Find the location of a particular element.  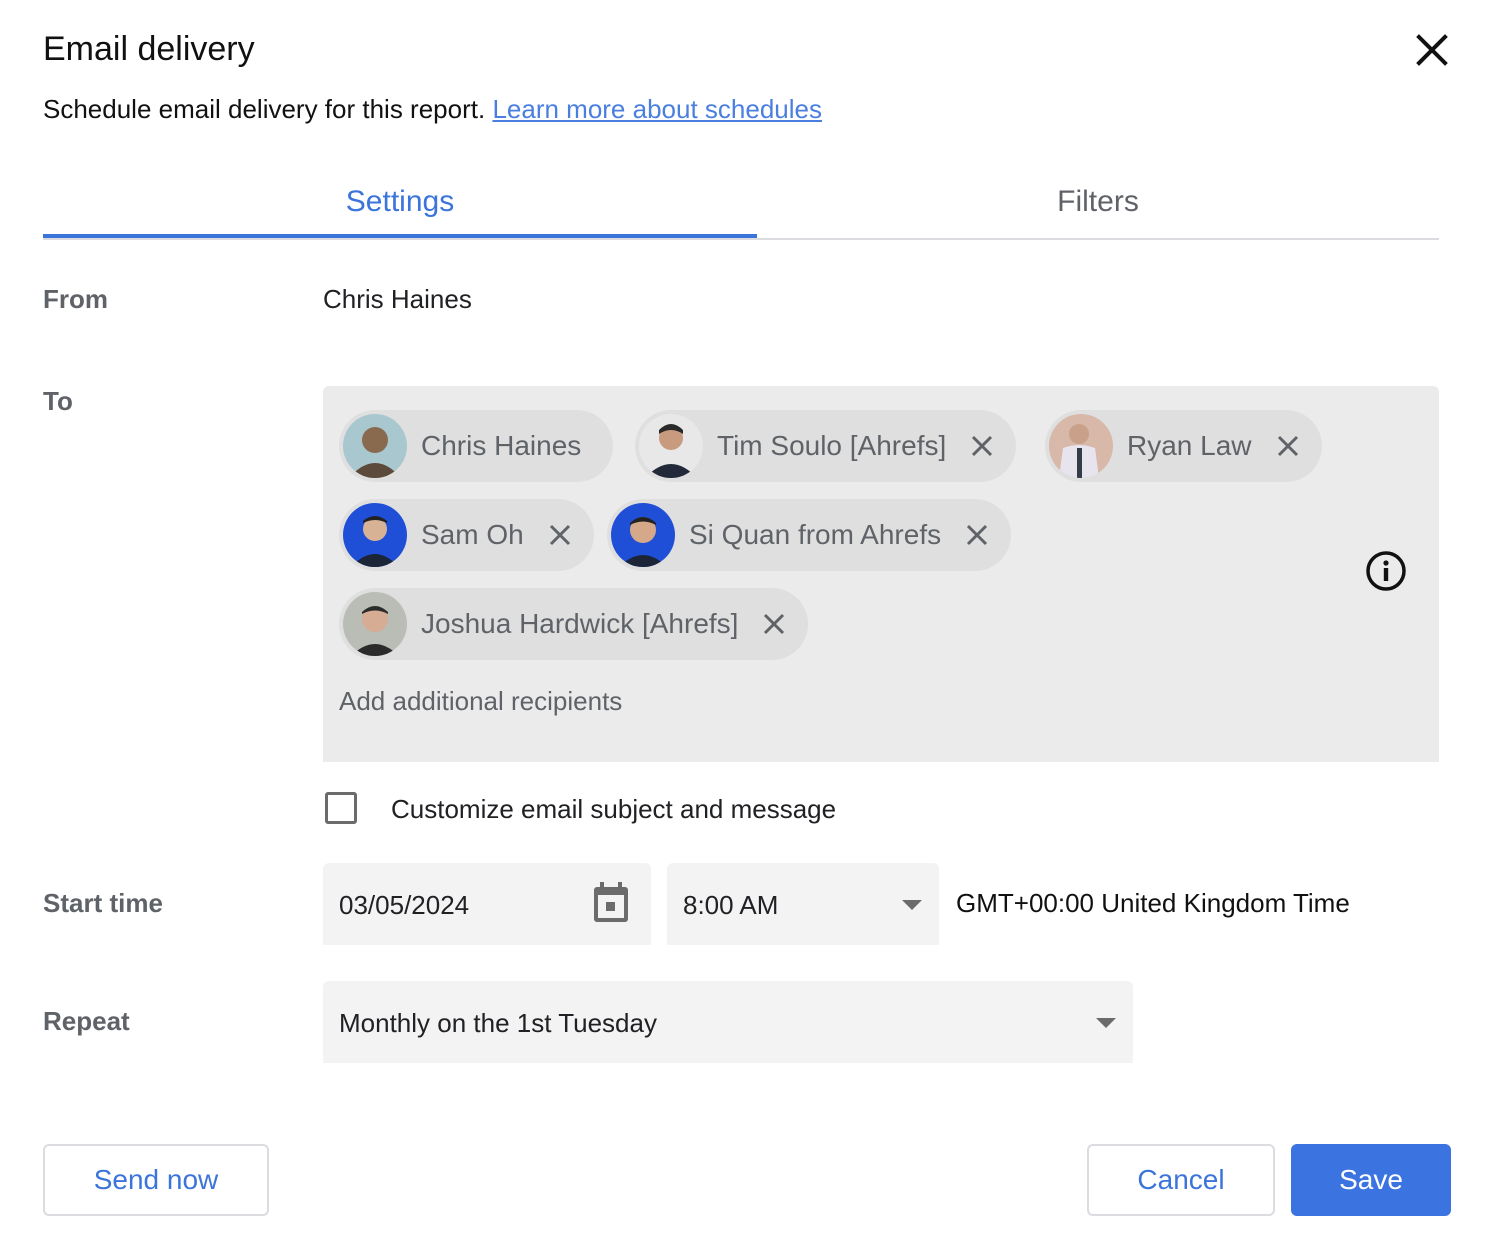

timezone-text: GMT+00:00 United Kingdom Time is located at coordinates (1153, 903).